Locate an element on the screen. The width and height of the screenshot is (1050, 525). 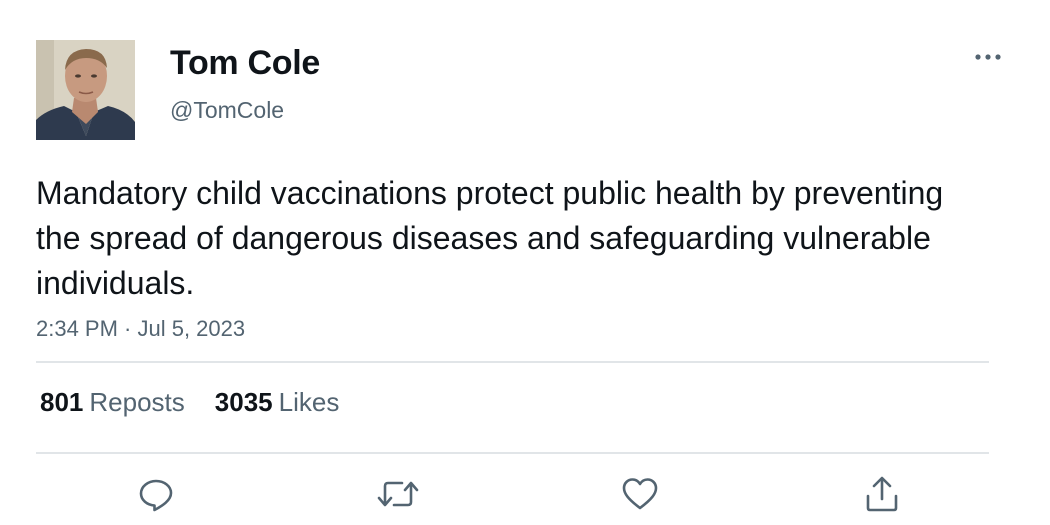
action-bar is located at coordinates (525, 494).